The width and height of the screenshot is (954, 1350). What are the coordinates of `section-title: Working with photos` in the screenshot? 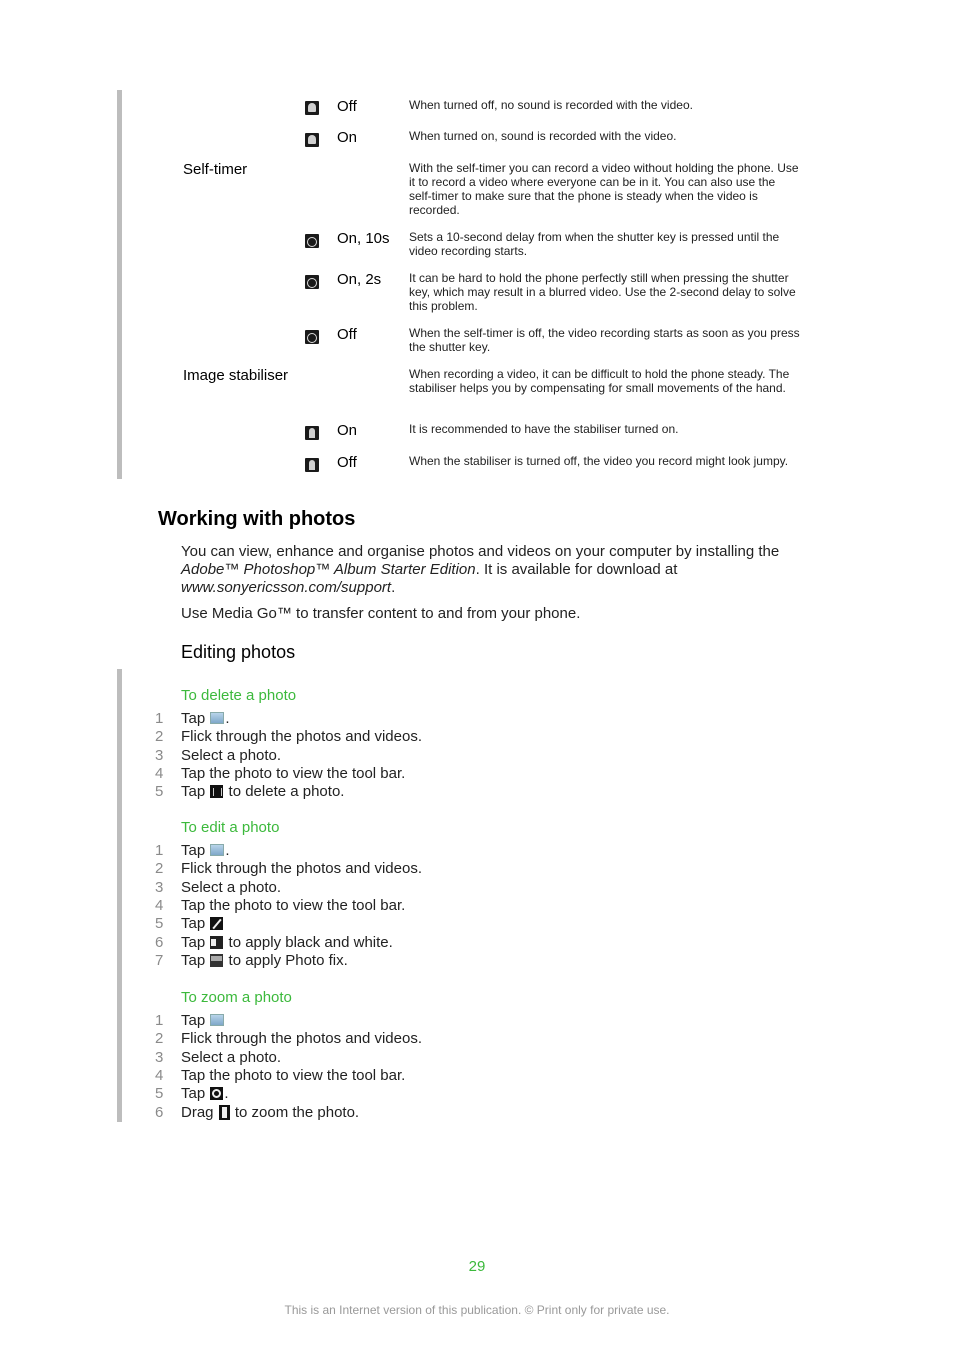 It's located at (257, 519).